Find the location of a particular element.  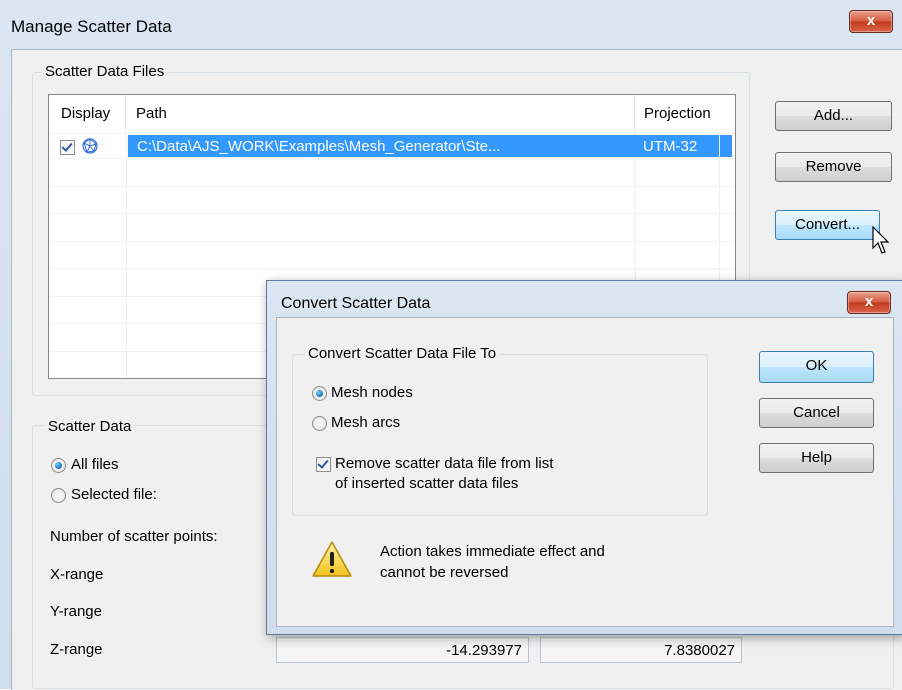

warning-icon is located at coordinates (332, 559).